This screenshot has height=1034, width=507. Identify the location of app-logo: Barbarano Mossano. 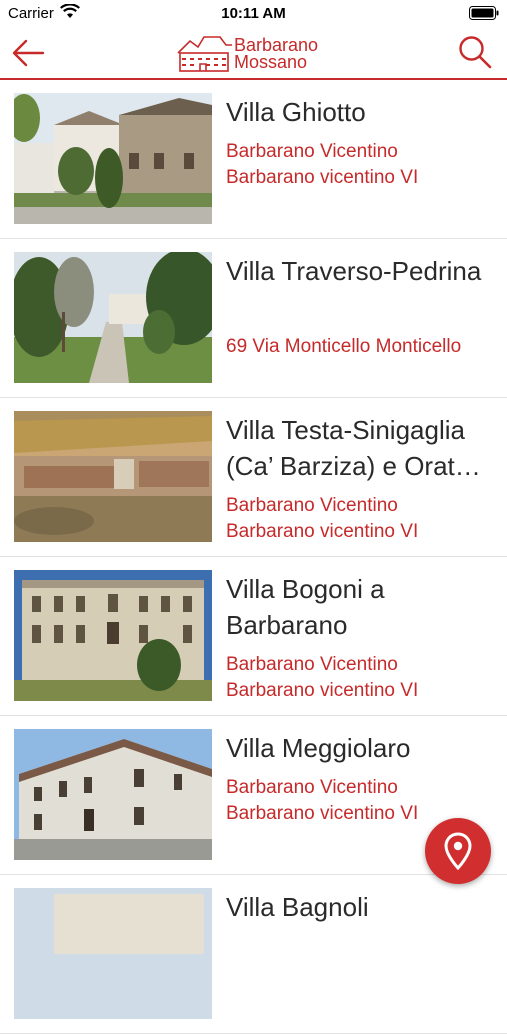
(256, 53).